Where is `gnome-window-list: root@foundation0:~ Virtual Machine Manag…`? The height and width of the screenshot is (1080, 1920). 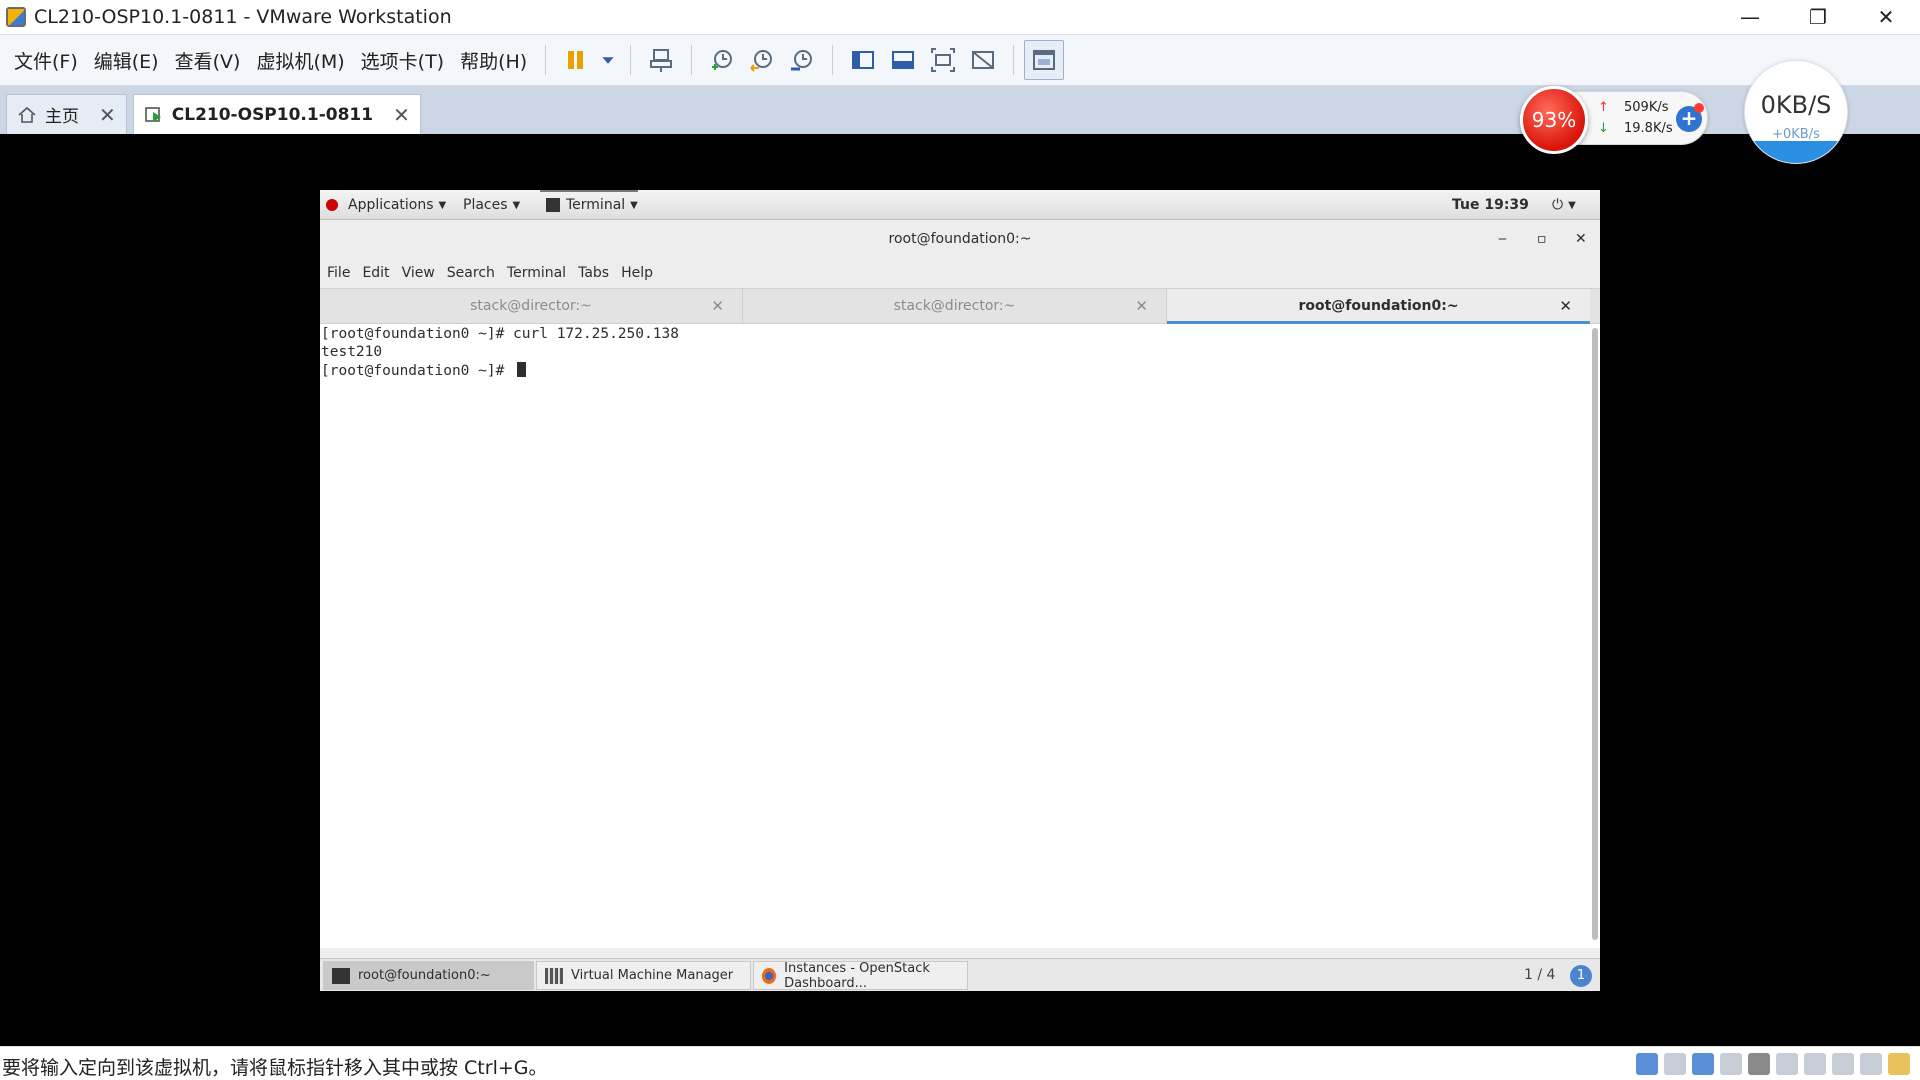 gnome-window-list: root@foundation0:~ Virtual Machine Manag… is located at coordinates (960, 974).